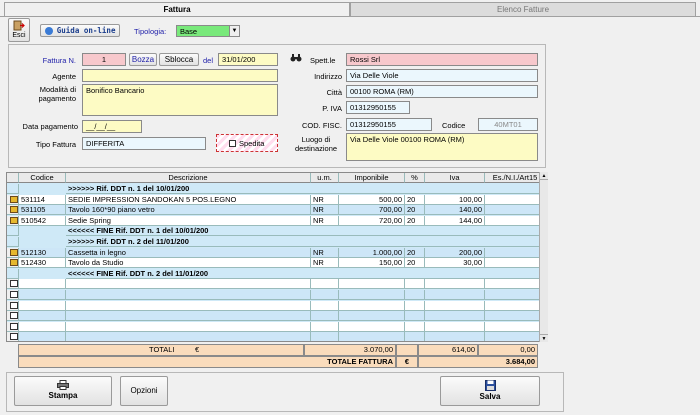 Image resolution: width=700 pixels, height=415 pixels. I want to click on column-header: Iva, so click(455, 178).